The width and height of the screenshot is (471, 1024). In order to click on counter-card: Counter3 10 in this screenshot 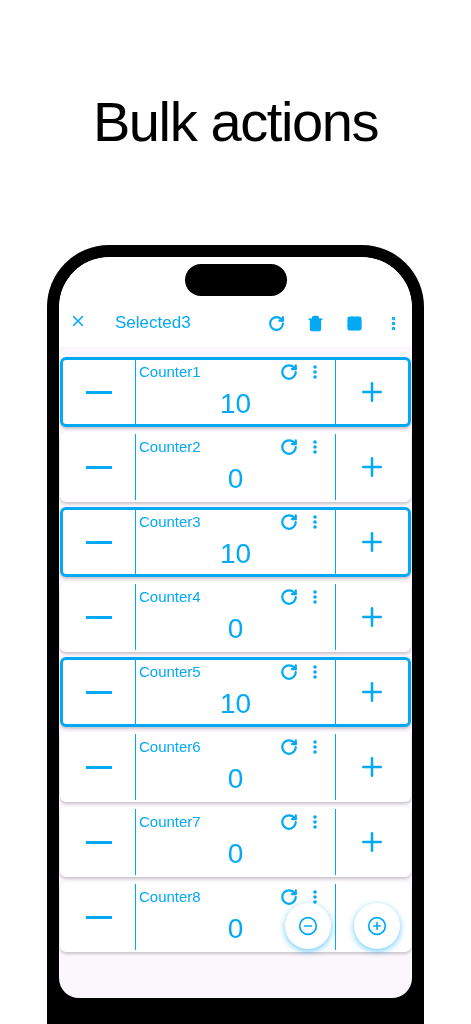, I will do `click(235, 542)`.